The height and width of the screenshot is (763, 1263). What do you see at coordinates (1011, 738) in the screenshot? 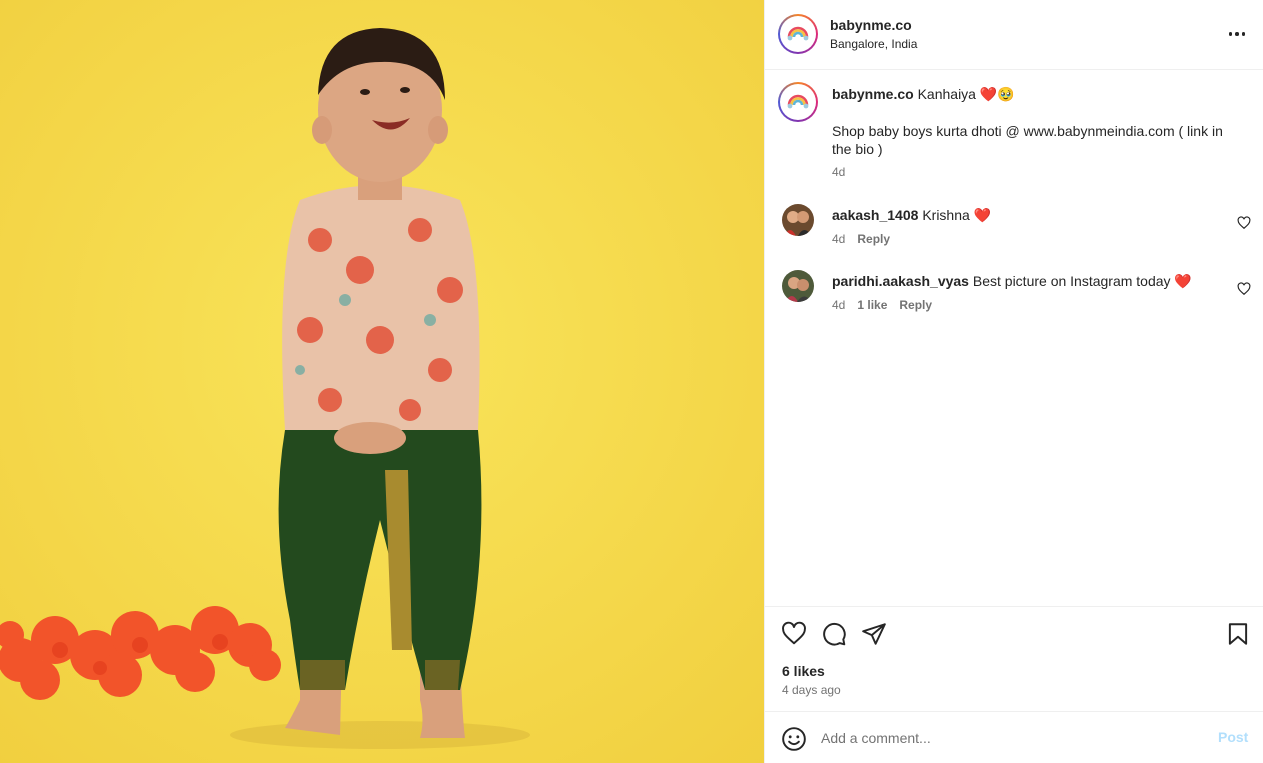
I see `comment-input` at bounding box center [1011, 738].